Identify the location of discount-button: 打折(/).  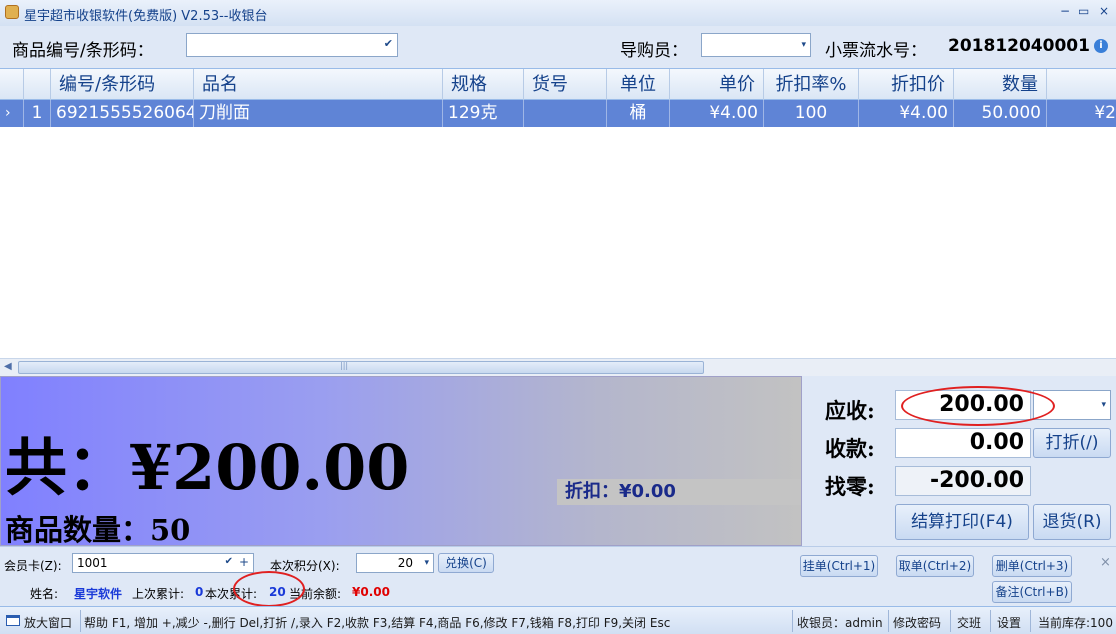
(1072, 443).